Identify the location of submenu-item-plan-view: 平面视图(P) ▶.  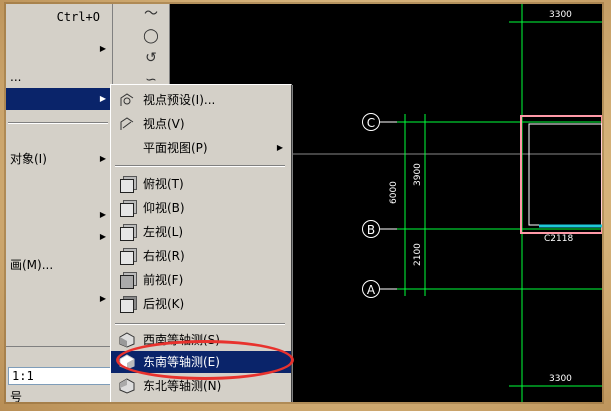
(201, 148).